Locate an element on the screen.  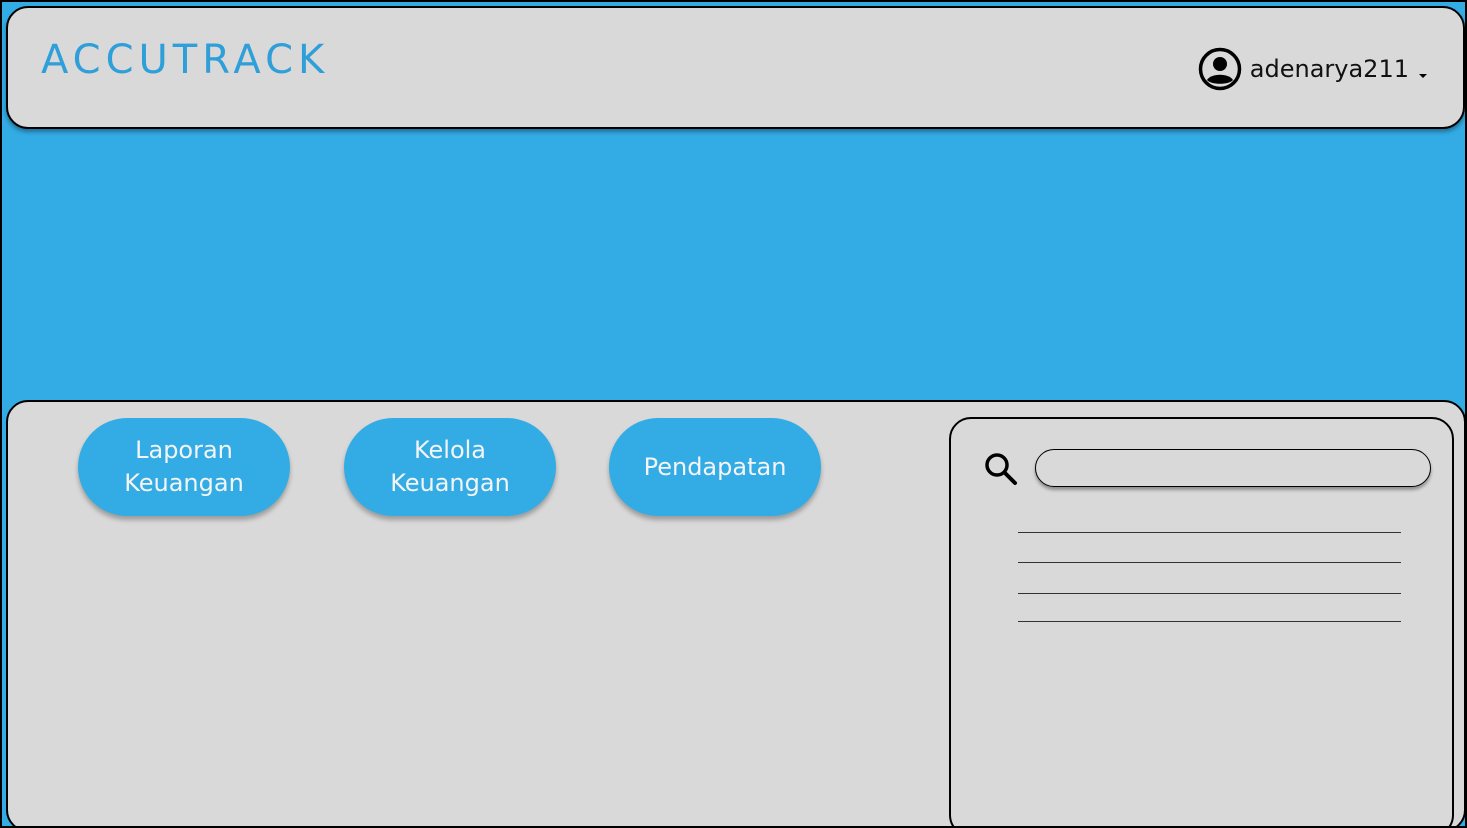
user-menu: adenarya211 is located at coordinates (1313, 69).